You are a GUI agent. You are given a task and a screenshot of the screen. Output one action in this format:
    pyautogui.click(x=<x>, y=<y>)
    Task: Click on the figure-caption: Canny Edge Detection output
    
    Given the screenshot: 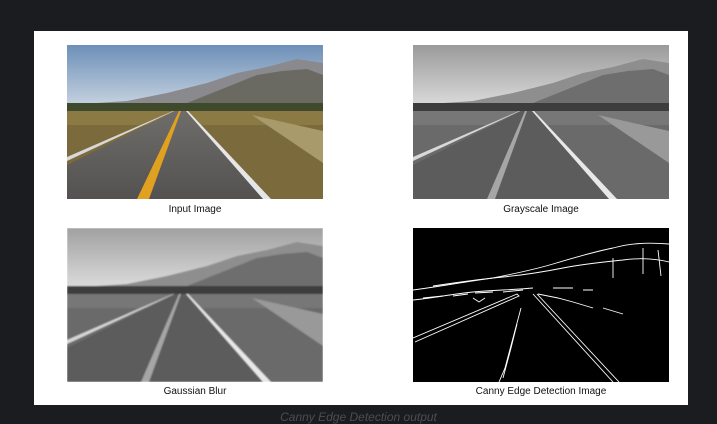 What is the action you would take?
    pyautogui.click(x=358, y=417)
    